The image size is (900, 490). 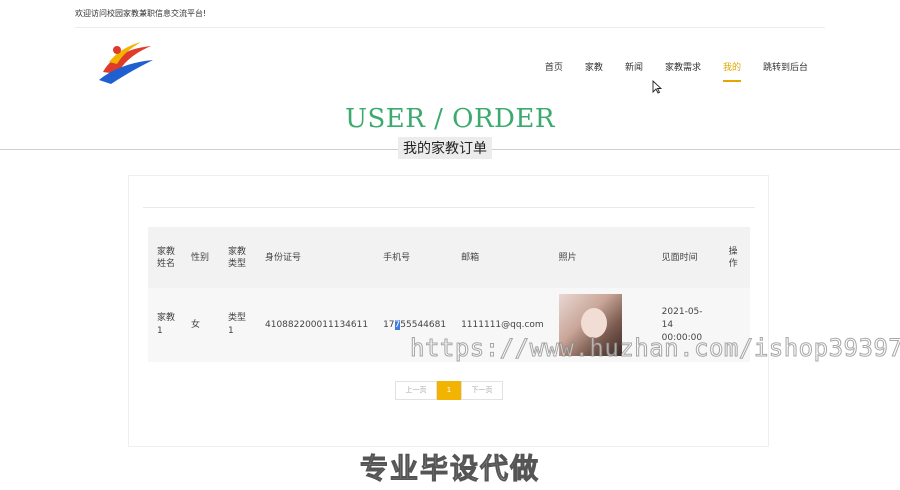 What do you see at coordinates (733, 257) in the screenshot?
I see `col-header-action: 操作` at bounding box center [733, 257].